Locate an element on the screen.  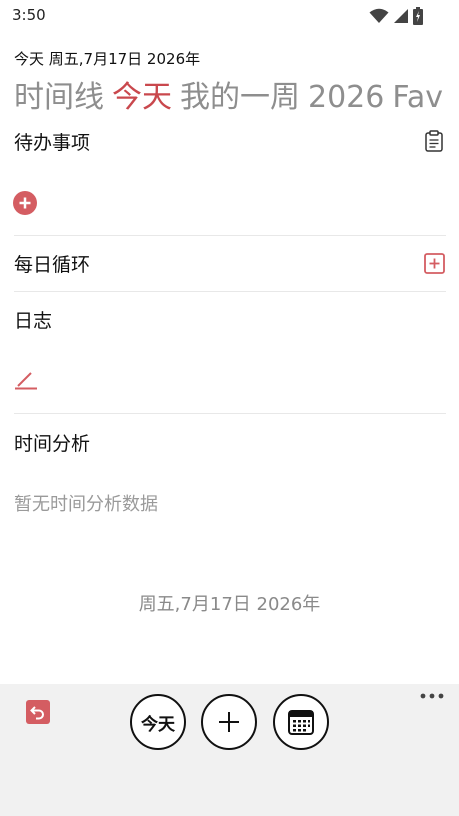
calendar-button is located at coordinates (301, 722).